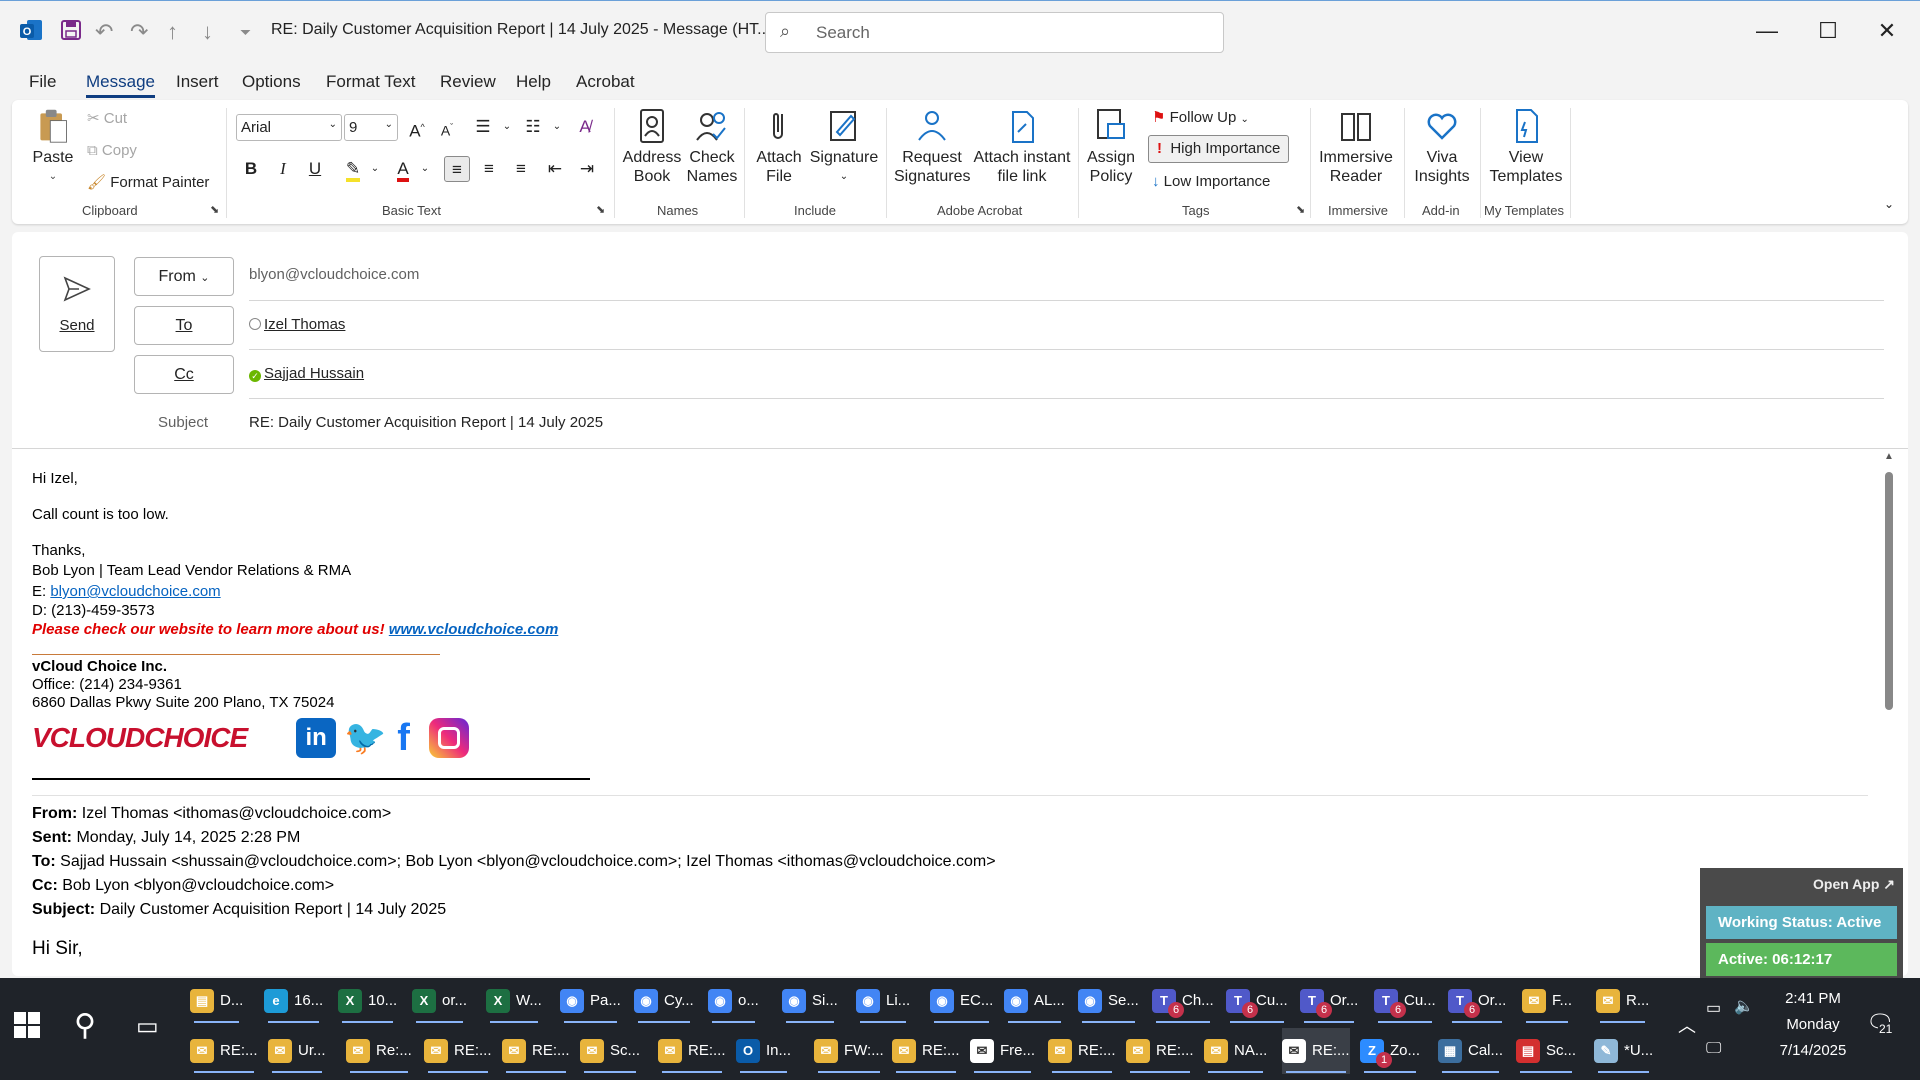 The image size is (1920, 1080). What do you see at coordinates (1889, 591) in the screenshot?
I see `scroll-thumb` at bounding box center [1889, 591].